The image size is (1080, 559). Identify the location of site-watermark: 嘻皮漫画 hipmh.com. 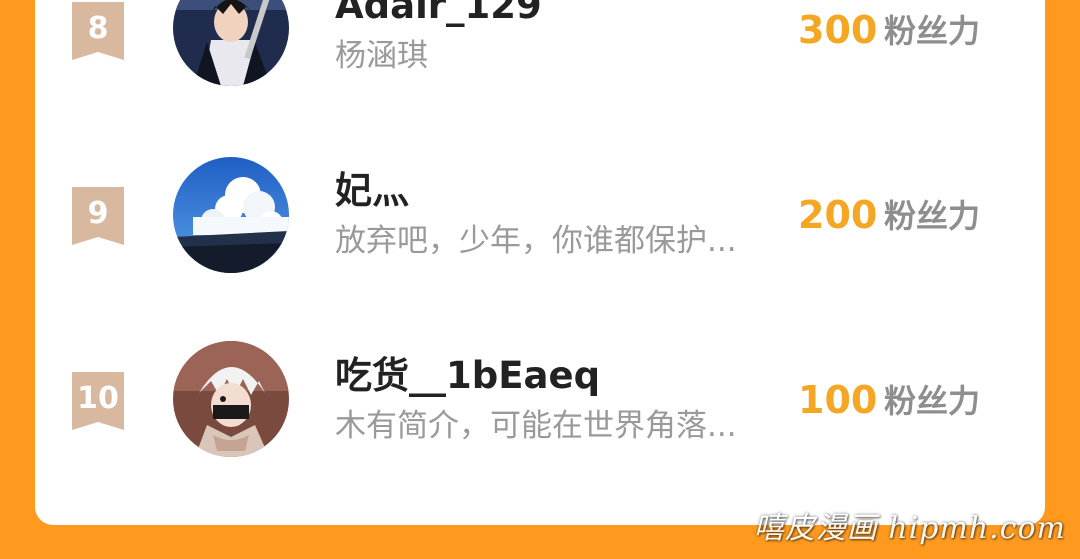
(909, 528).